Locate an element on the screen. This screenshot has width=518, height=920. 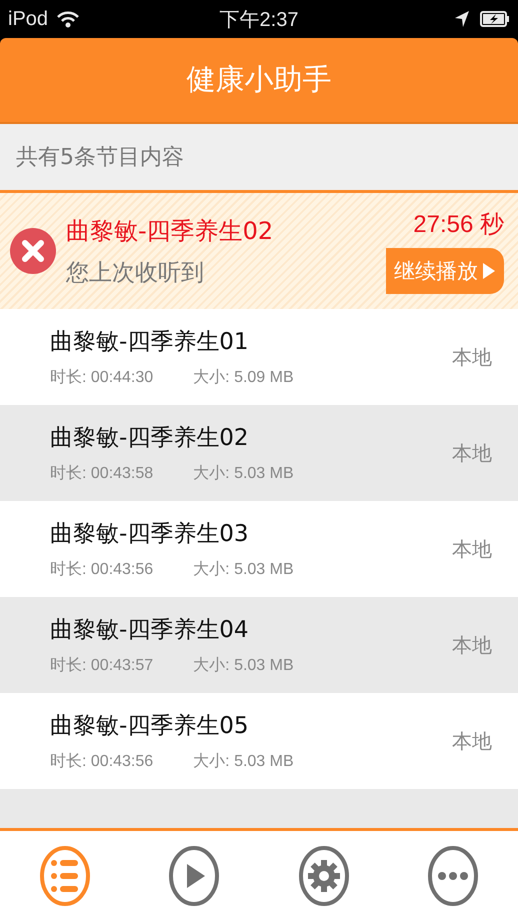
episode-title: 曲黎敏-四季养生01 is located at coordinates (150, 342).